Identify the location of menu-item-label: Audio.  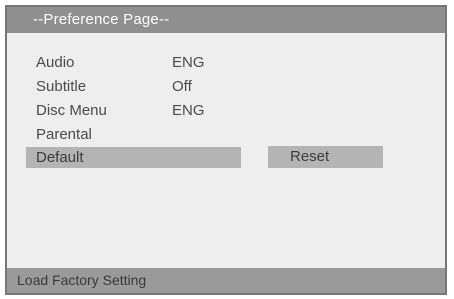
(55, 62).